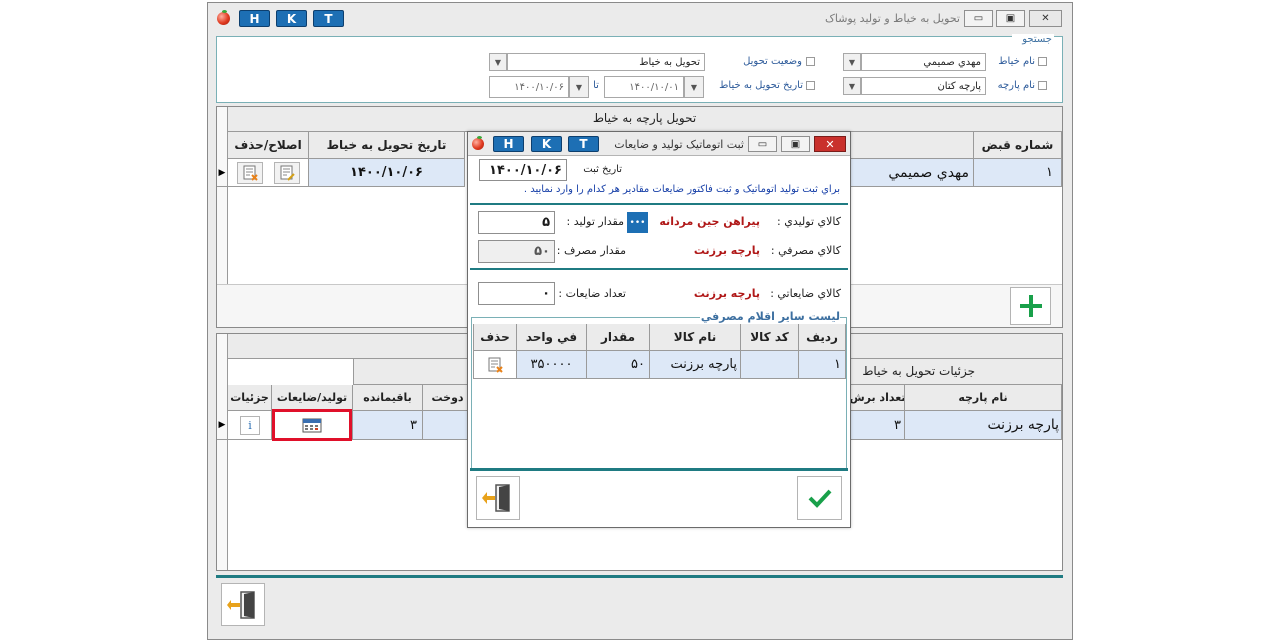 The height and width of the screenshot is (641, 1268). What do you see at coordinates (822, 337) in the screenshot?
I see `list-header-row: رديف` at bounding box center [822, 337].